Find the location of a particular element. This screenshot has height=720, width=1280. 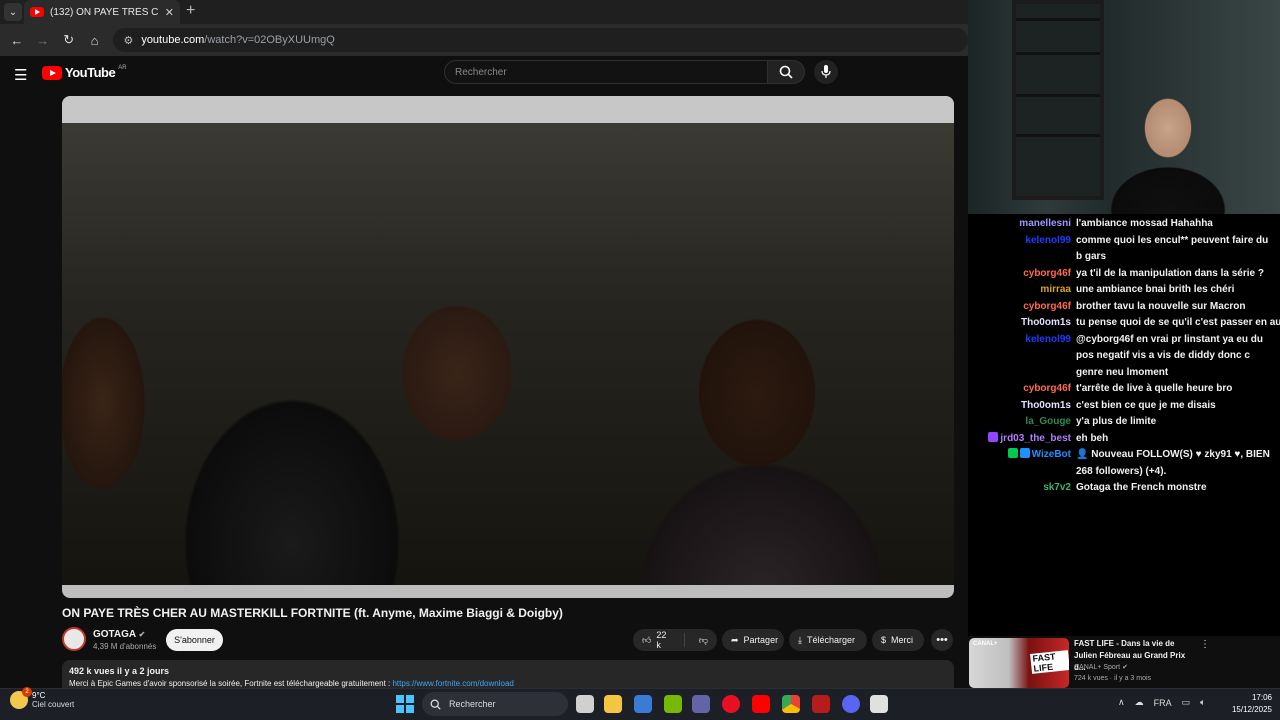

system-tray: ∧ ☁ FRA ▭ 🔈︎ is located at coordinates (1162, 702).